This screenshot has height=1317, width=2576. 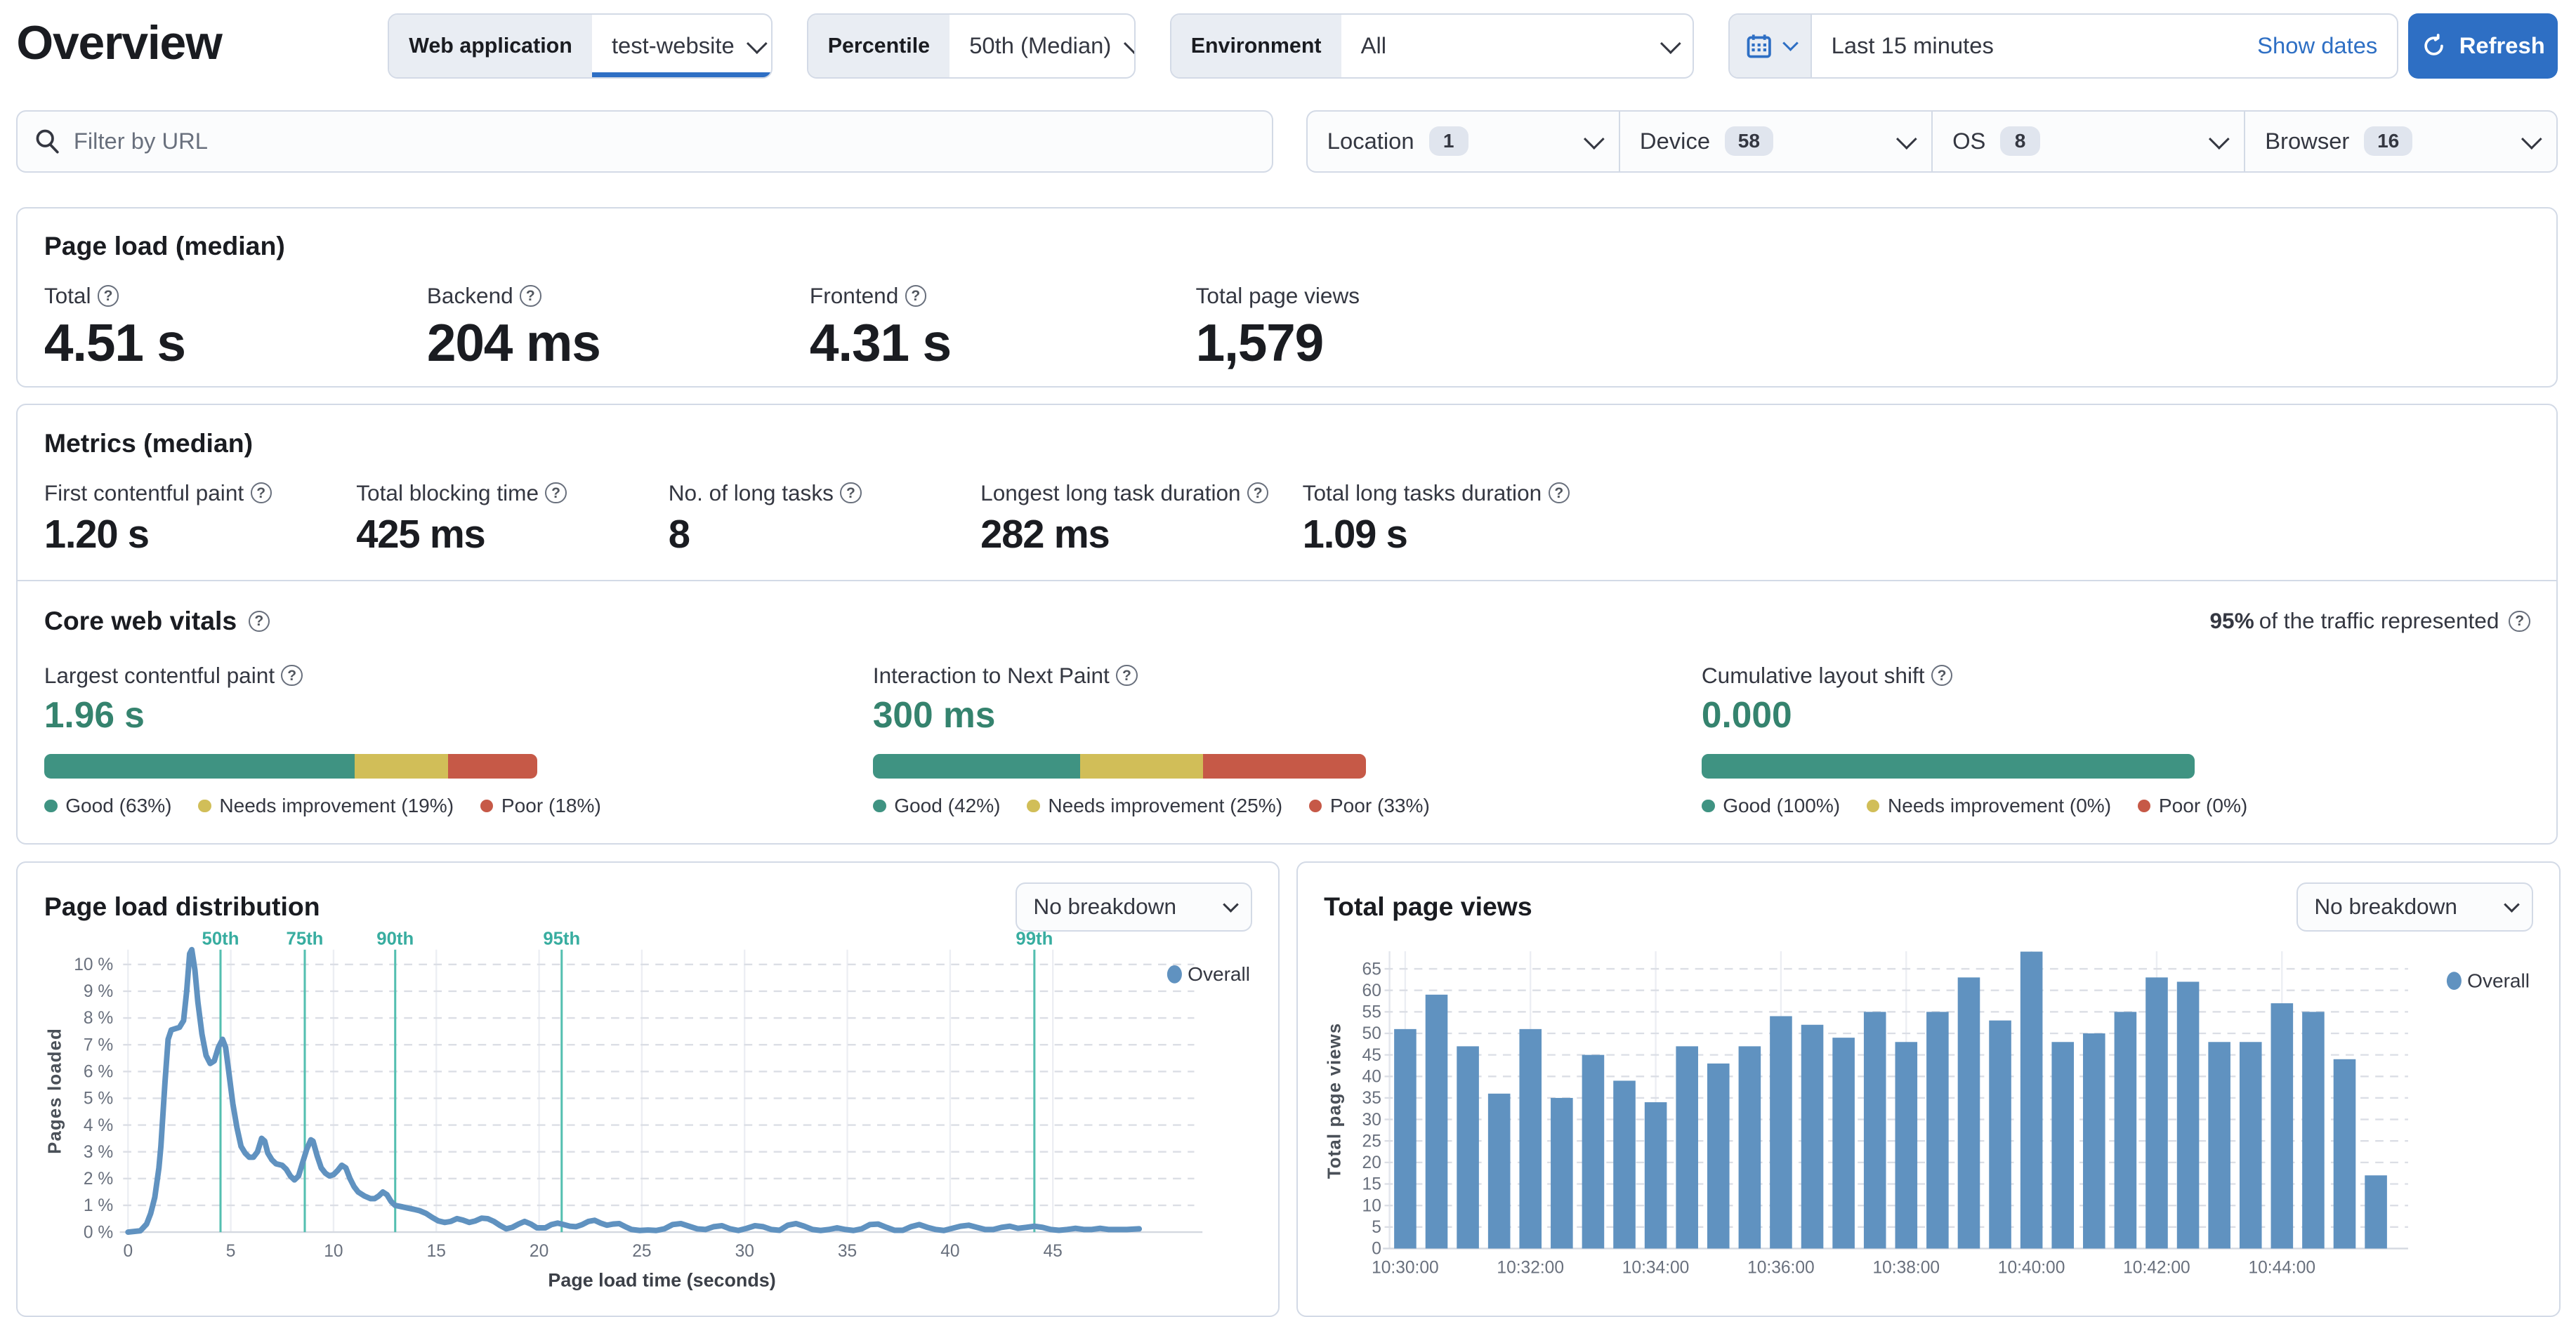 What do you see at coordinates (1531, 1268) in the screenshot?
I see `svg-text: 10:32:00` at bounding box center [1531, 1268].